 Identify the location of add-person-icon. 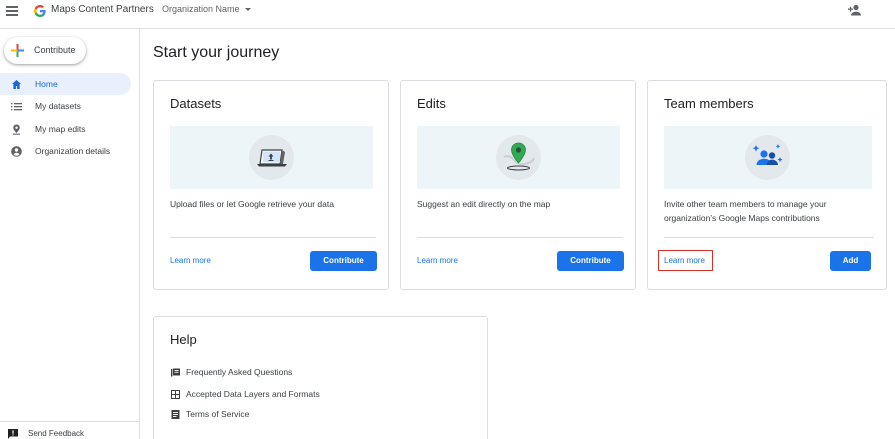
(855, 10).